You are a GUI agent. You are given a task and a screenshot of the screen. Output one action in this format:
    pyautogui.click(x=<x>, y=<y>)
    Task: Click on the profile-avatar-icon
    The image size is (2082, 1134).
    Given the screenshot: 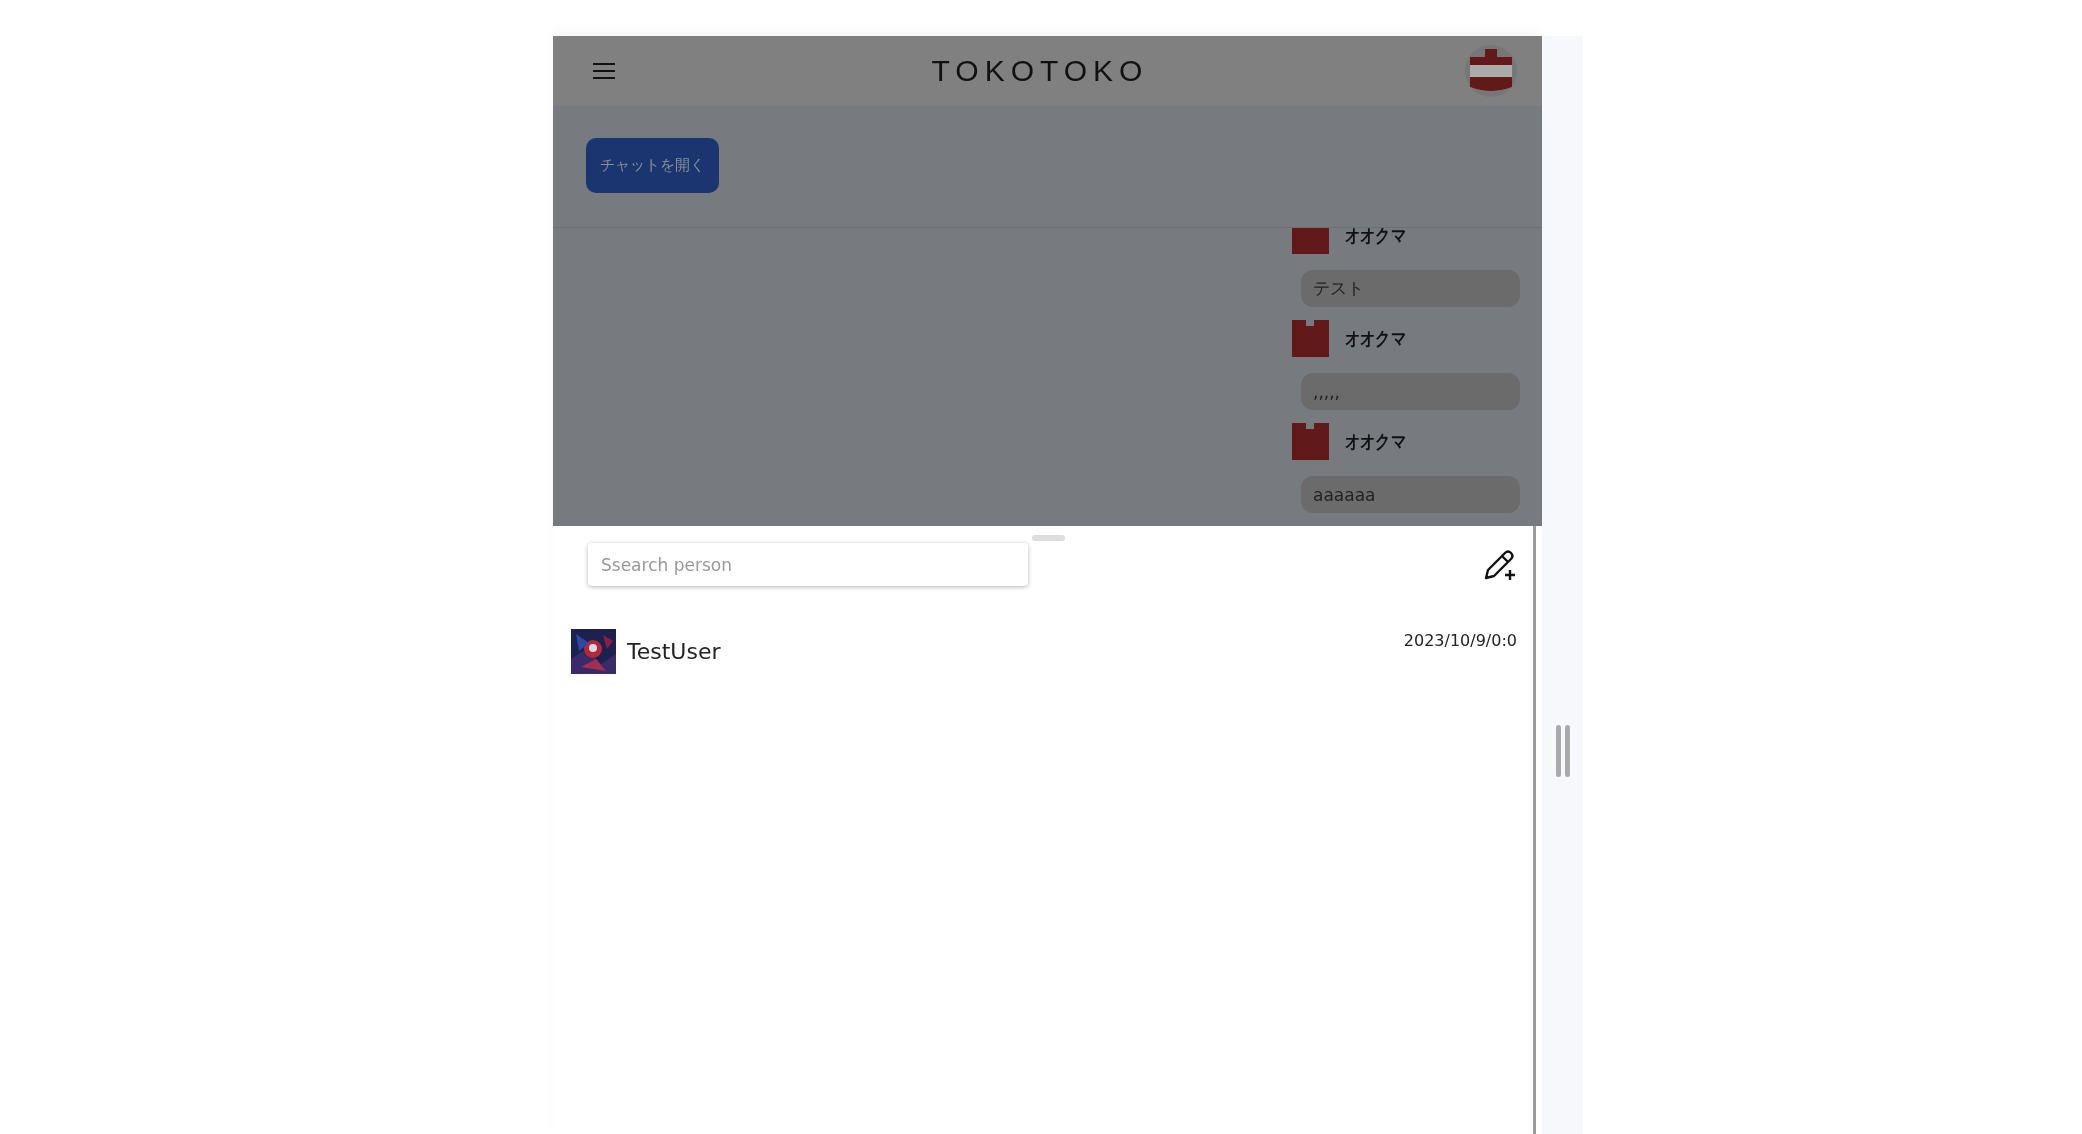 What is the action you would take?
    pyautogui.click(x=1491, y=71)
    